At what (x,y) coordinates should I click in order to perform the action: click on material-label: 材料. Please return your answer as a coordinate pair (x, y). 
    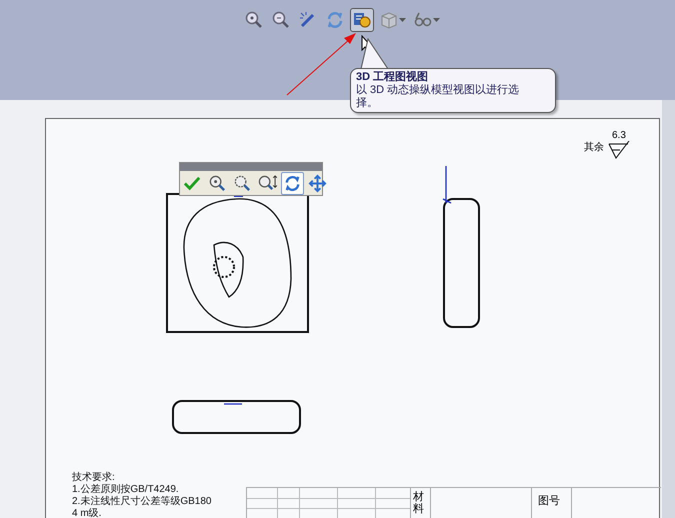
    Looking at the image, I should click on (419, 503).